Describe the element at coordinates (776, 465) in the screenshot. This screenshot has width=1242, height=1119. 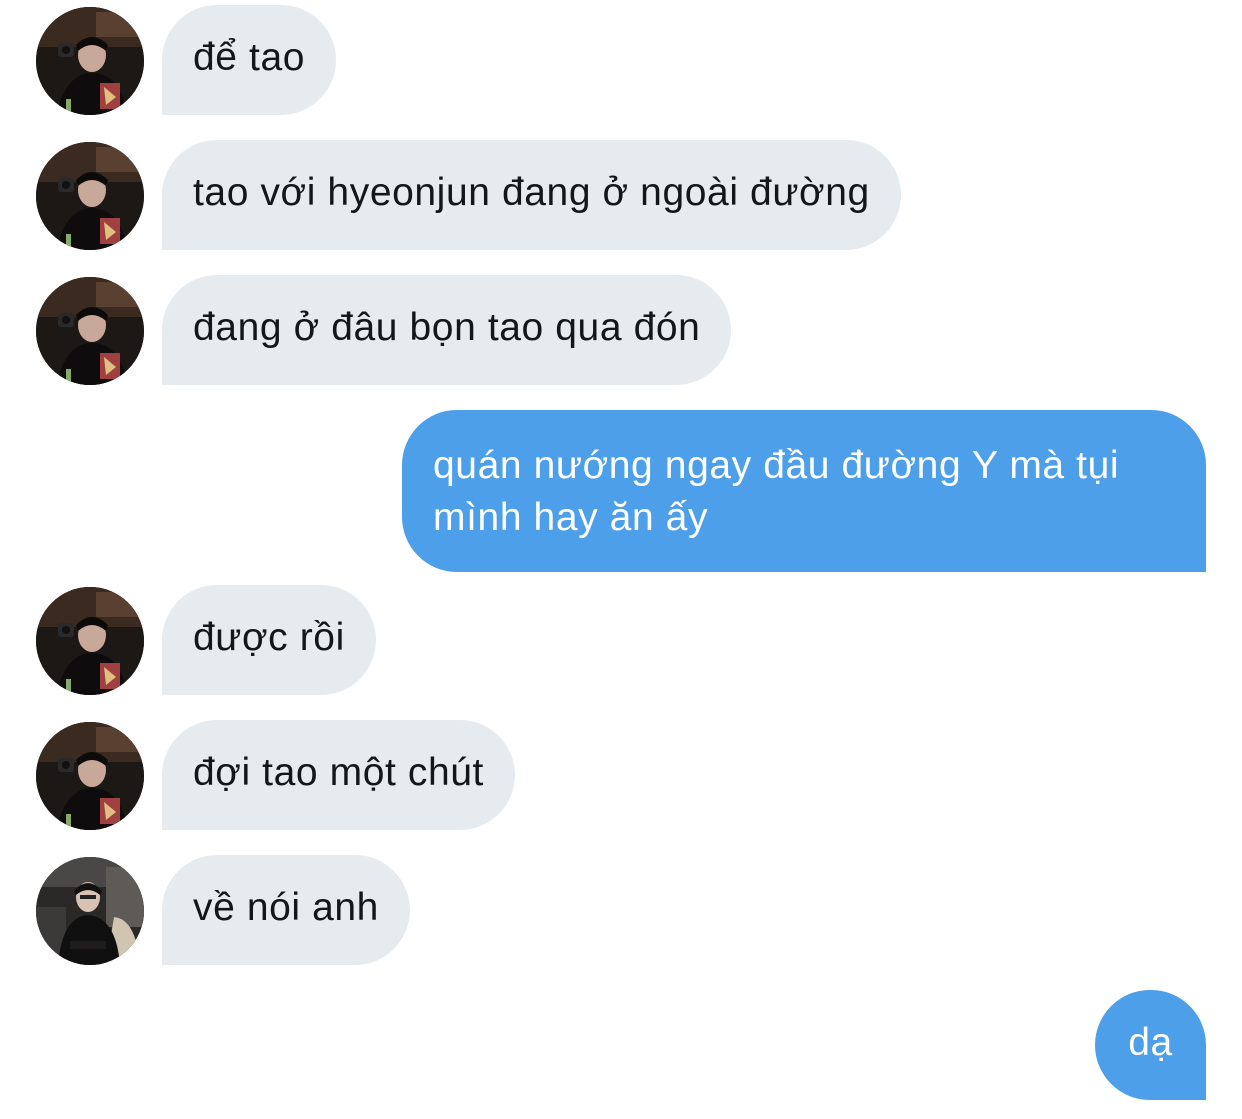
I see `message-text-line: quán nướng ngay đầu đường Y mà tụi` at that location.